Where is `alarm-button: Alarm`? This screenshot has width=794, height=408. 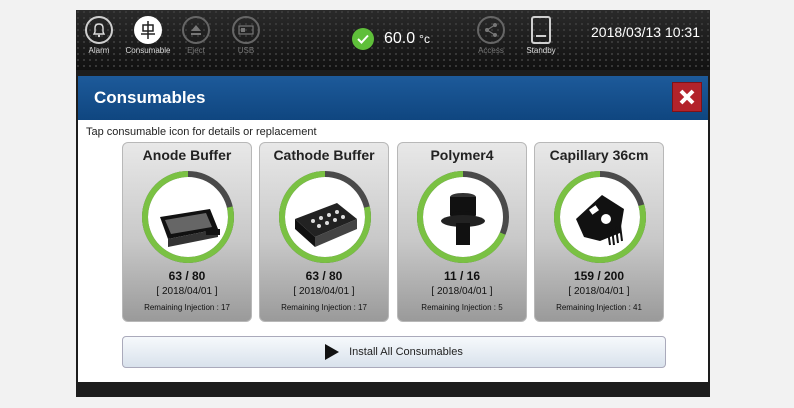 alarm-button: Alarm is located at coordinates (100, 35).